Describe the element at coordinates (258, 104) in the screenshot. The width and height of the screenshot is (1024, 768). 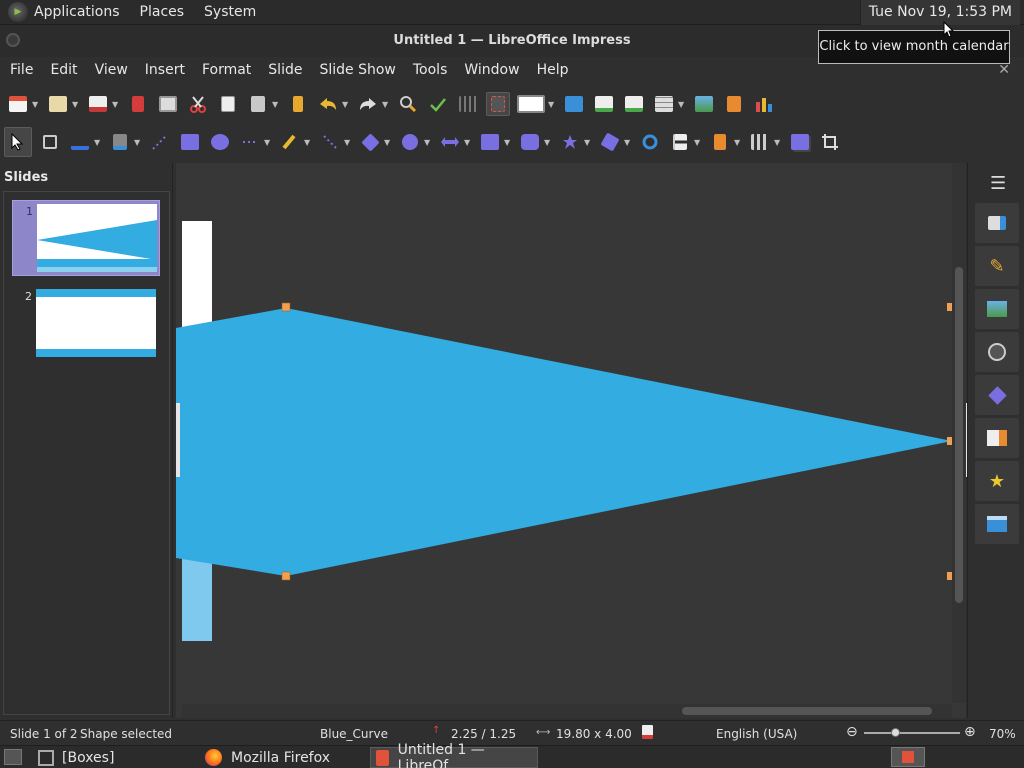
I see `paste-icon` at that location.